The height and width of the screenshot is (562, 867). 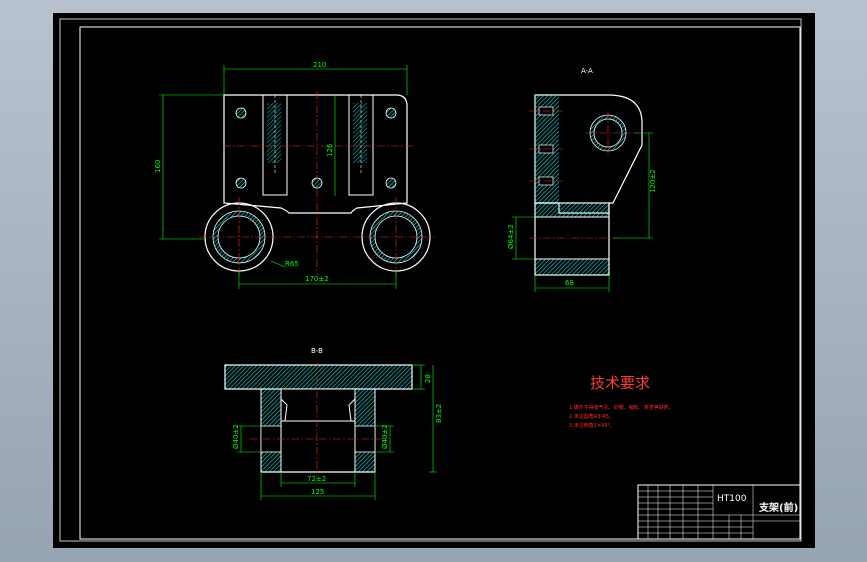 I want to click on front-plate-outline, so click(x=315, y=154).